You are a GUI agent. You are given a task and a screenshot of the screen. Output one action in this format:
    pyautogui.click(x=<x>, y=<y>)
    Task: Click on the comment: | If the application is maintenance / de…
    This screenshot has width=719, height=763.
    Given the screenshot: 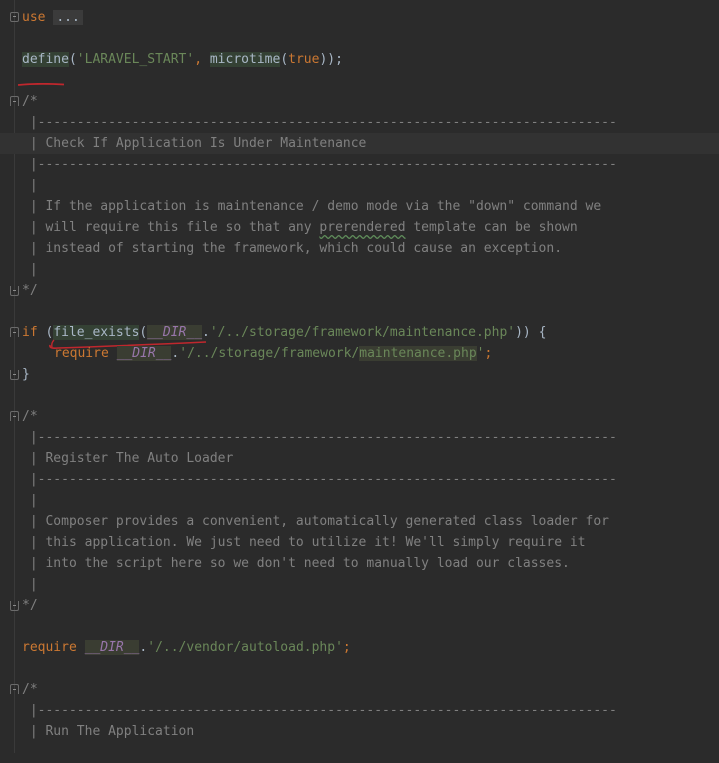 What is the action you would take?
    pyautogui.click(x=312, y=206)
    